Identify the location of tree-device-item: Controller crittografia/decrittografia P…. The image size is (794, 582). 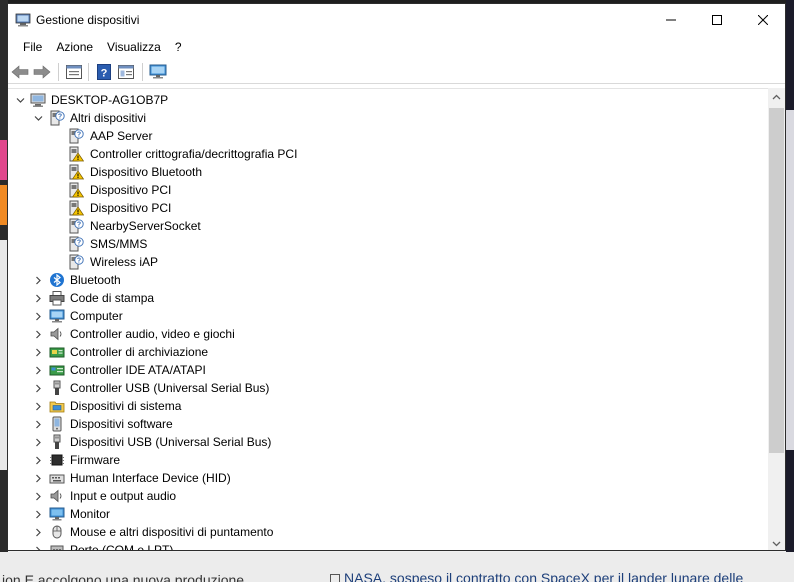
(388, 154).